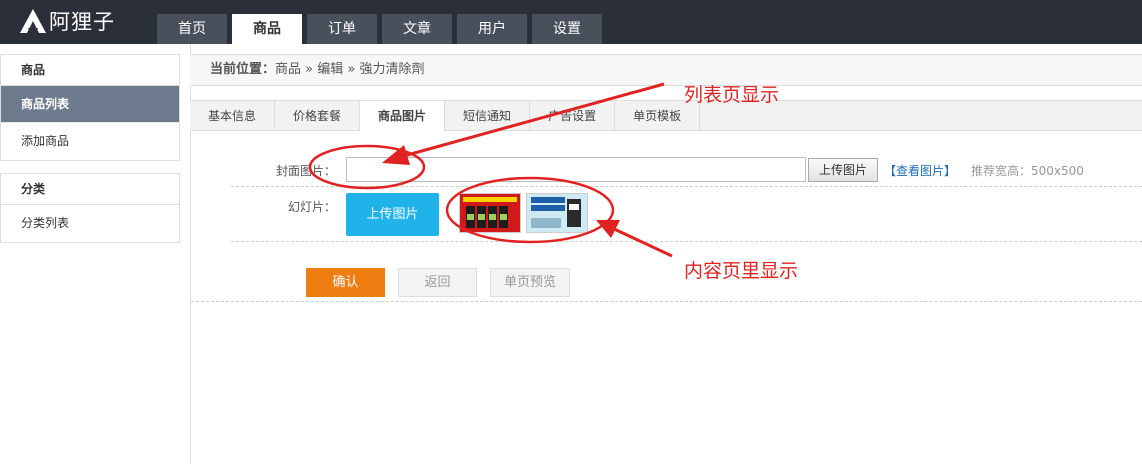  Describe the element at coordinates (532, 120) in the screenshot. I see `list-note-arrow` at that location.